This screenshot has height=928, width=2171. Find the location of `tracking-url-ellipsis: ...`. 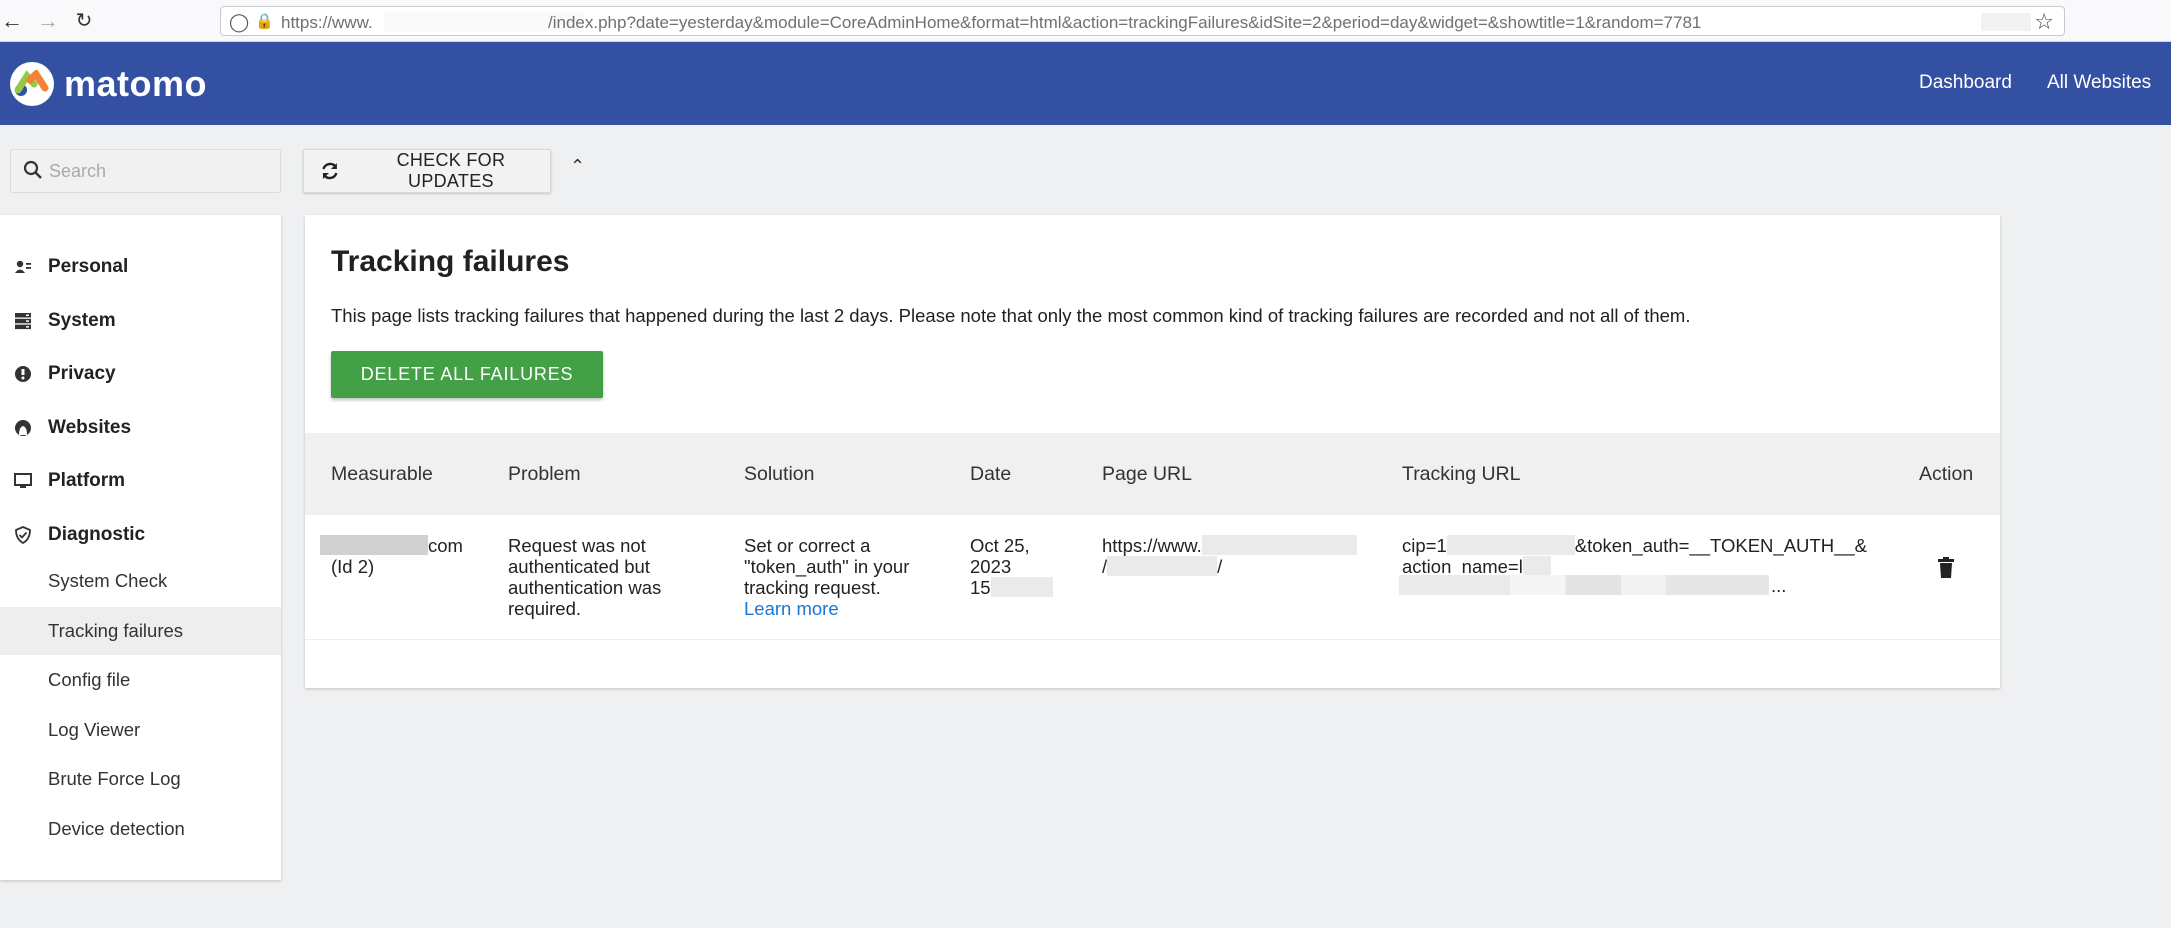

tracking-url-ellipsis: ... is located at coordinates (1779, 585).